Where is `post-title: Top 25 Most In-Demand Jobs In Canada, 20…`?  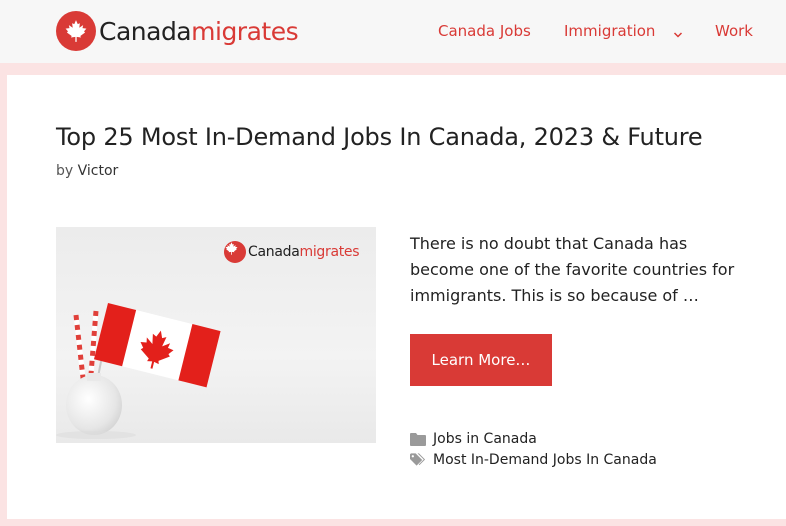
post-title: Top 25 Most In-Demand Jobs In Canada, 20… is located at coordinates (379, 137).